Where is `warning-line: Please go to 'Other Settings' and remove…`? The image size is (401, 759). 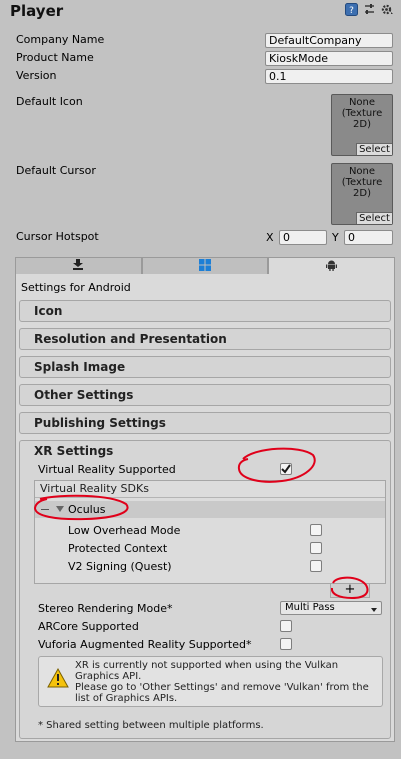
warning-line: Please go to 'Other Settings' and remove… is located at coordinates (222, 687).